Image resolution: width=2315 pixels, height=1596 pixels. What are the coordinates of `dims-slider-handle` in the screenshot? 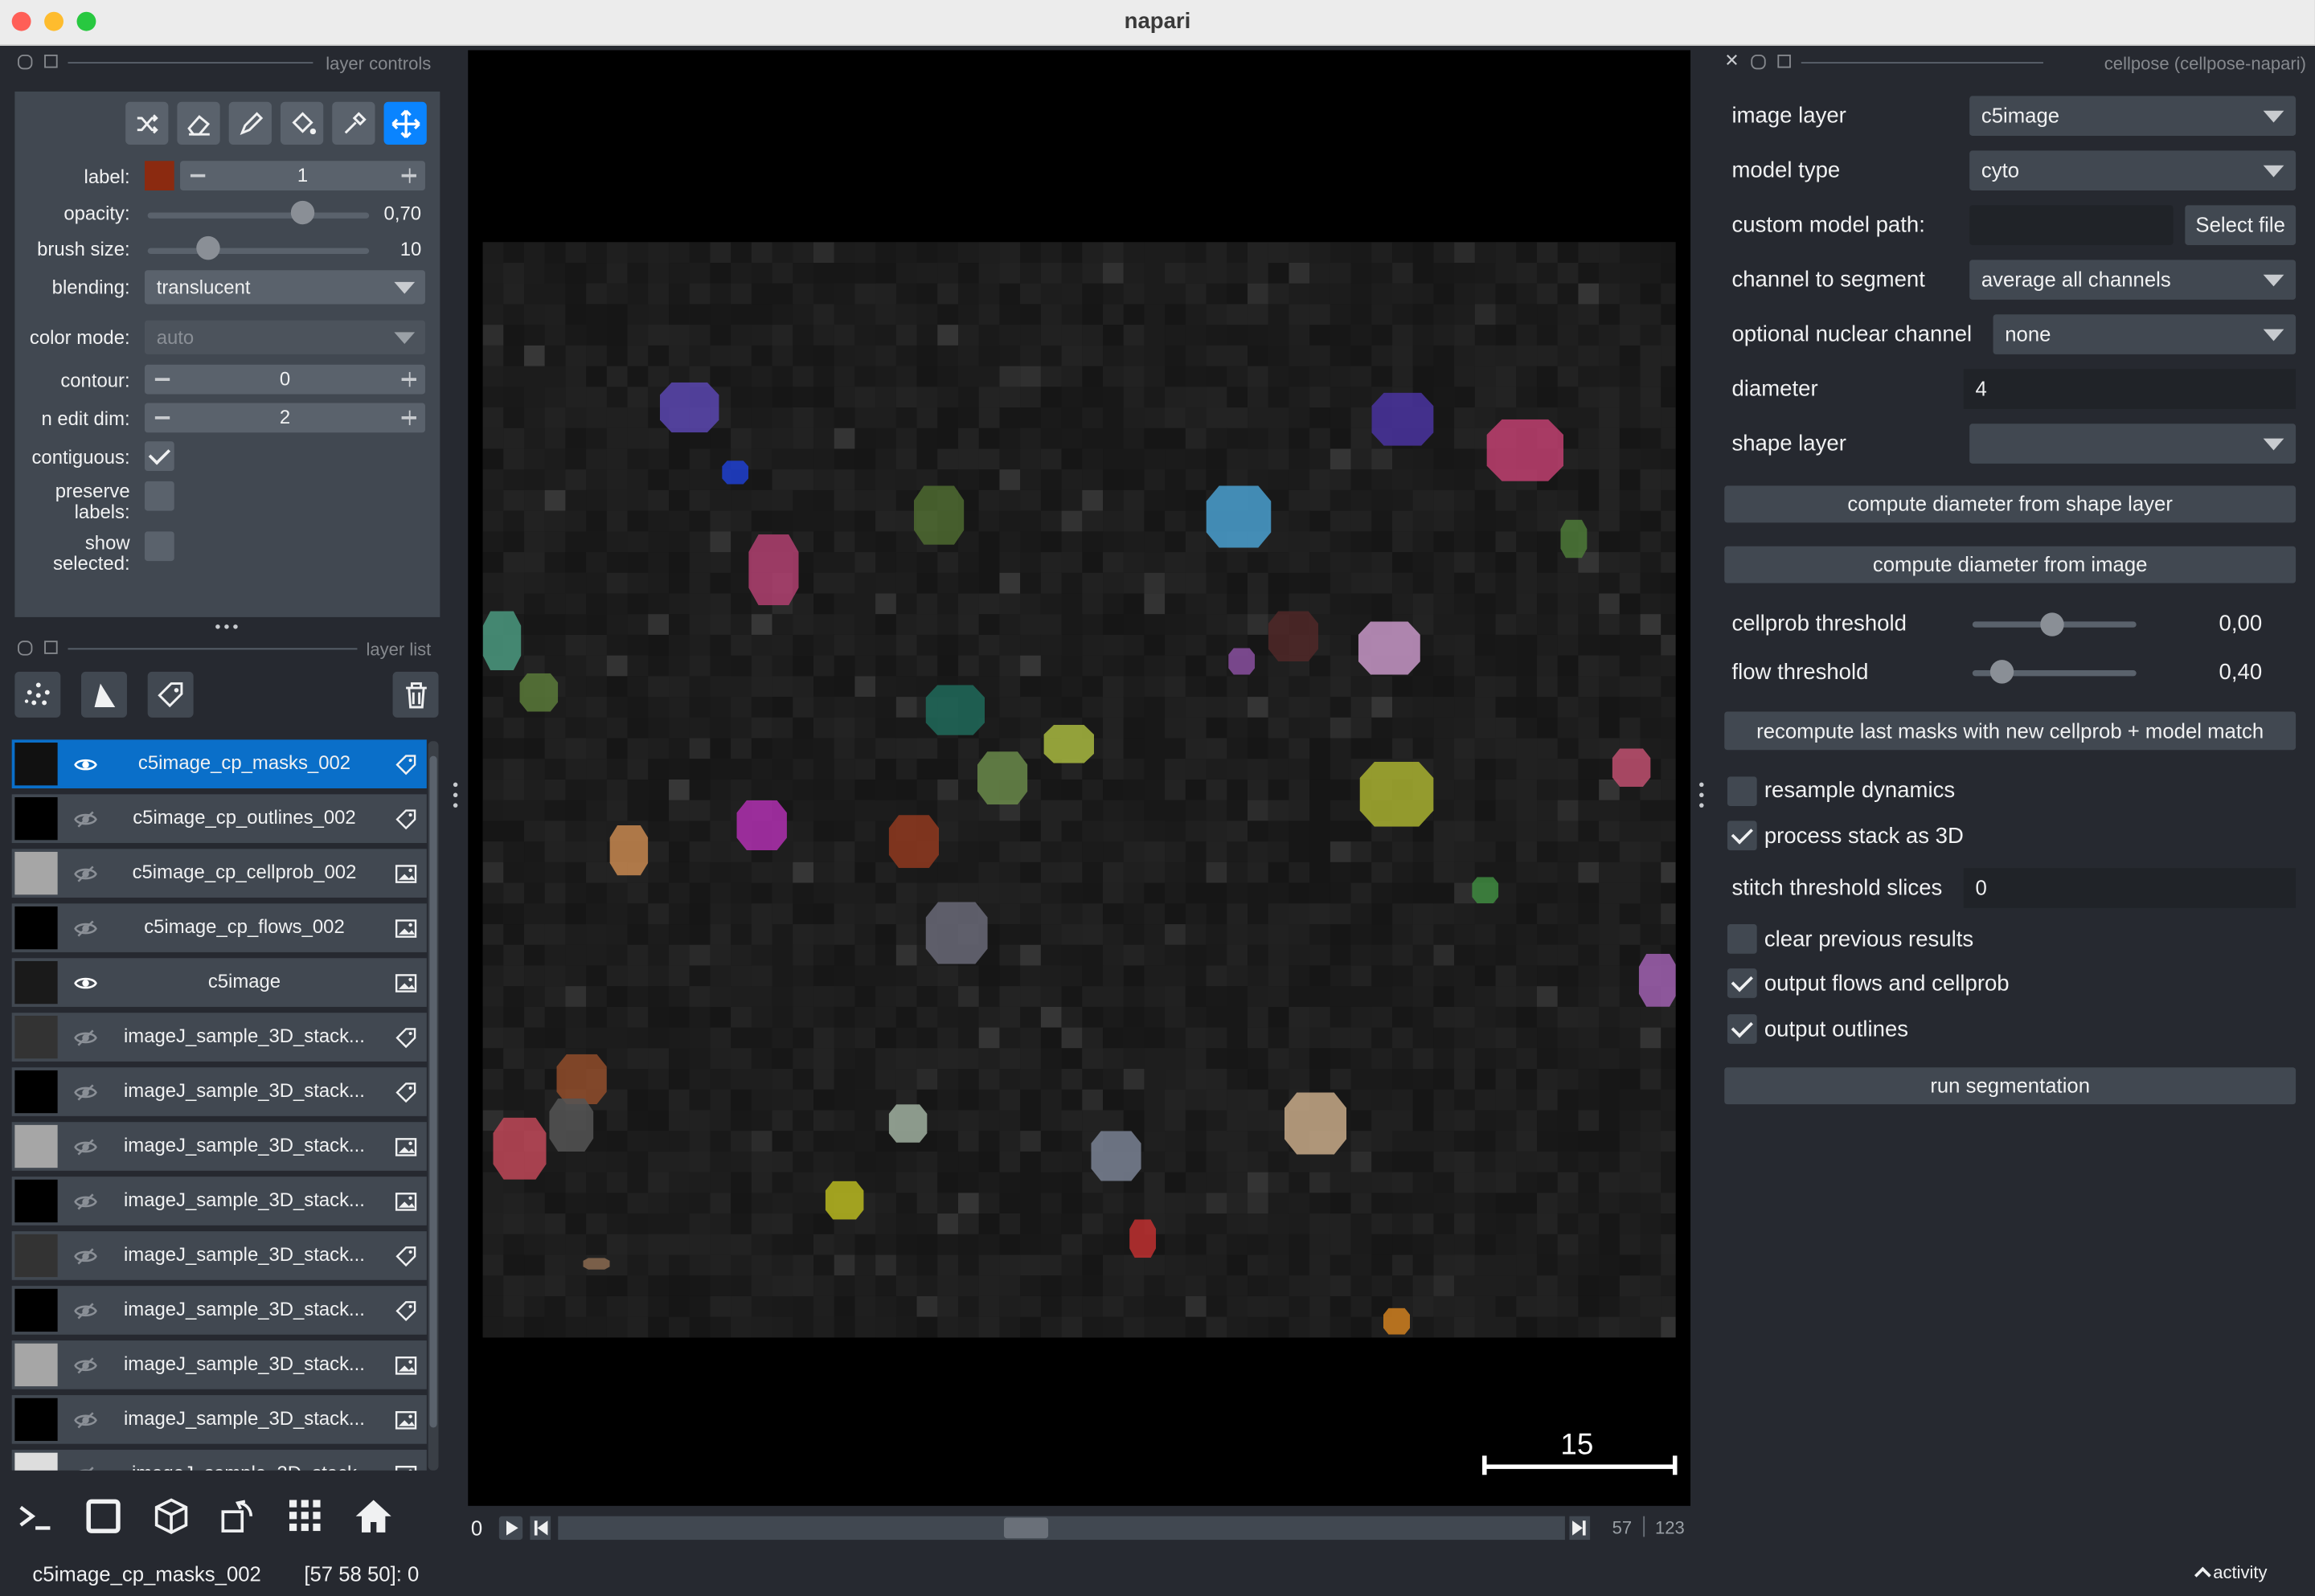 It's located at (1026, 1528).